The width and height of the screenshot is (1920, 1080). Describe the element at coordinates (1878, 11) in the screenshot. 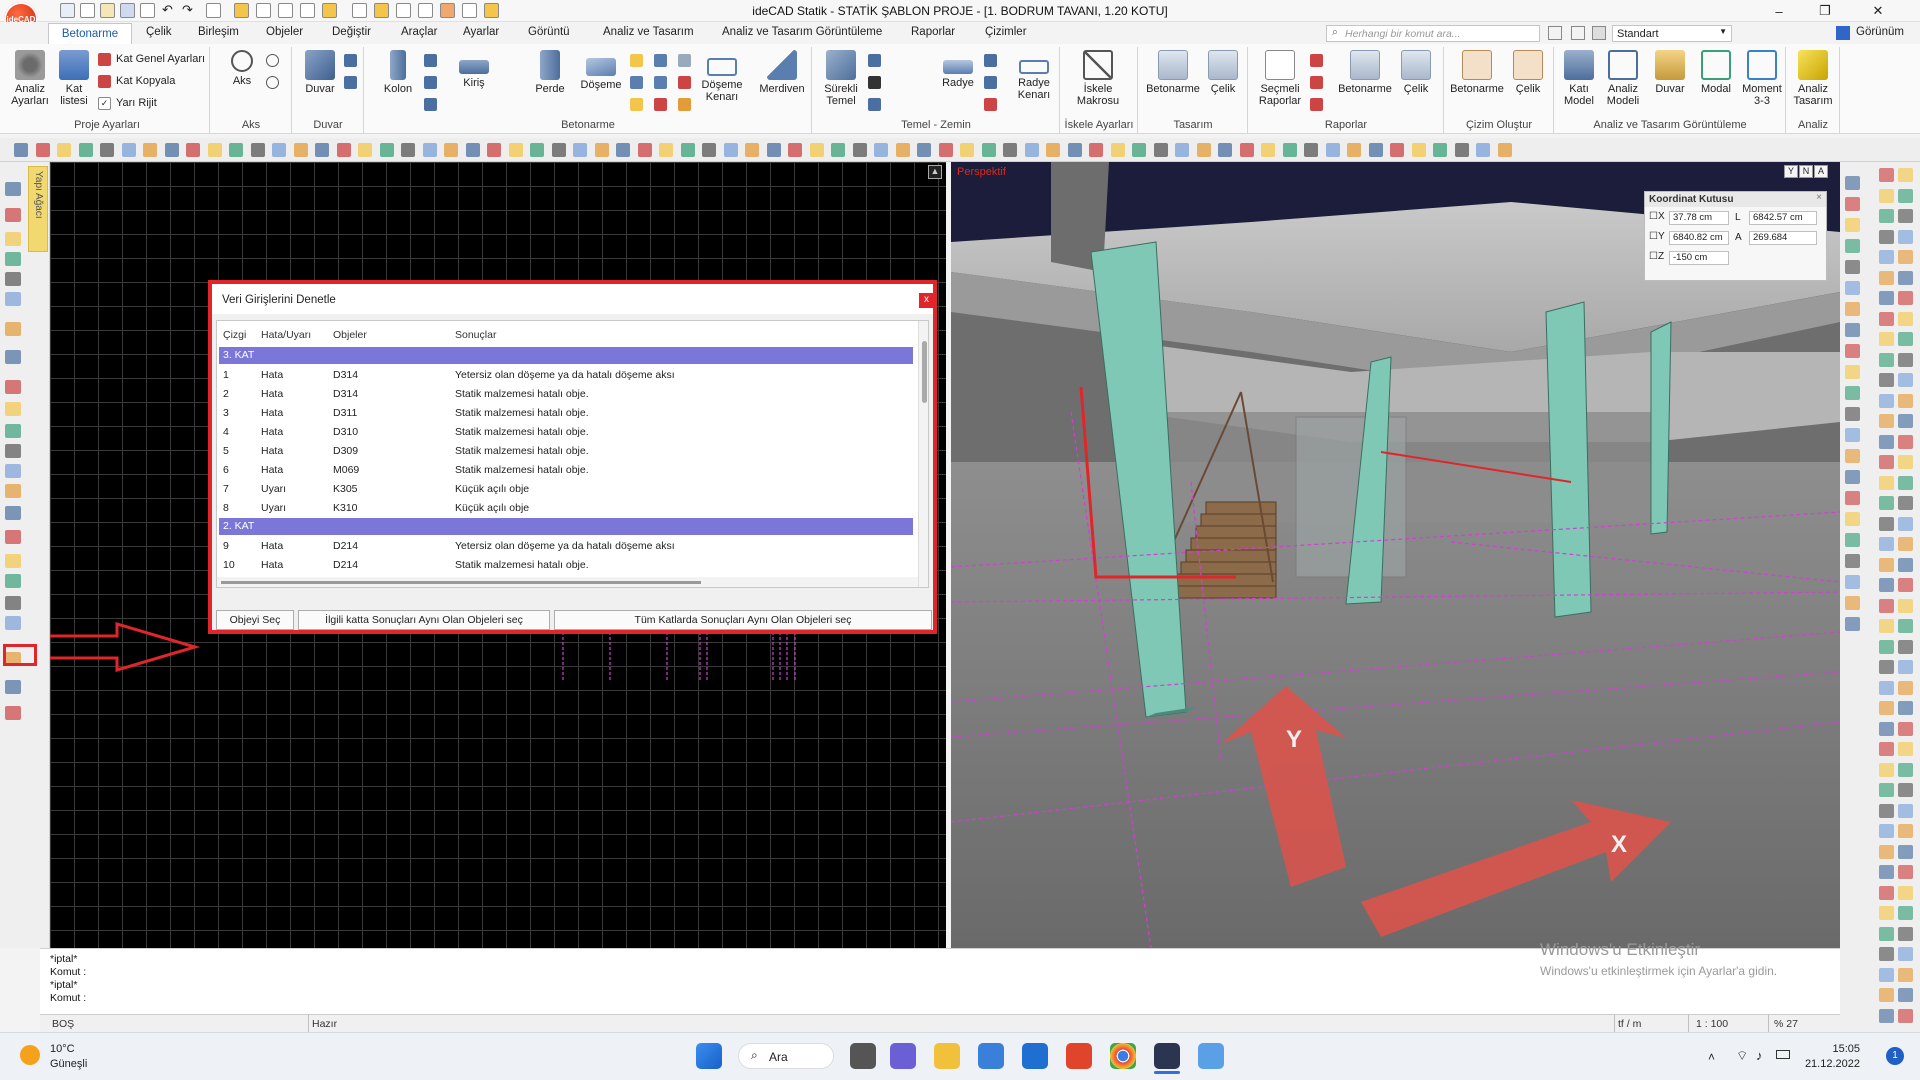

I see `close-button: ✕` at that location.